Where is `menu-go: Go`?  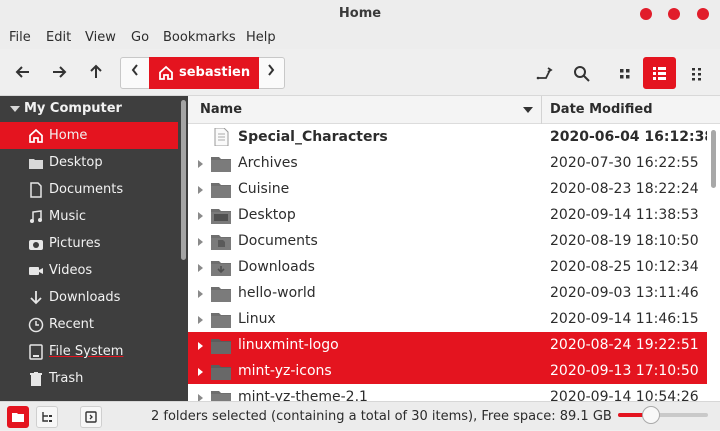
menu-go: Go is located at coordinates (140, 37).